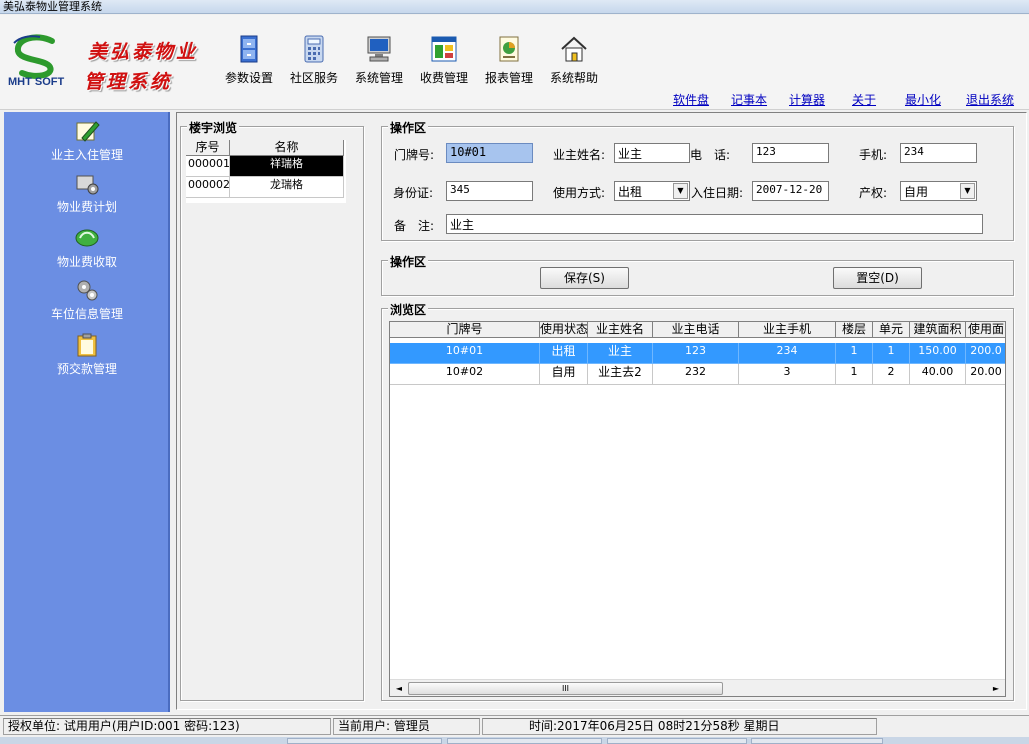 This screenshot has height=744, width=1029. Describe the element at coordinates (691, 99) in the screenshot. I see `link-soft-keyboard: 软件盘` at that location.